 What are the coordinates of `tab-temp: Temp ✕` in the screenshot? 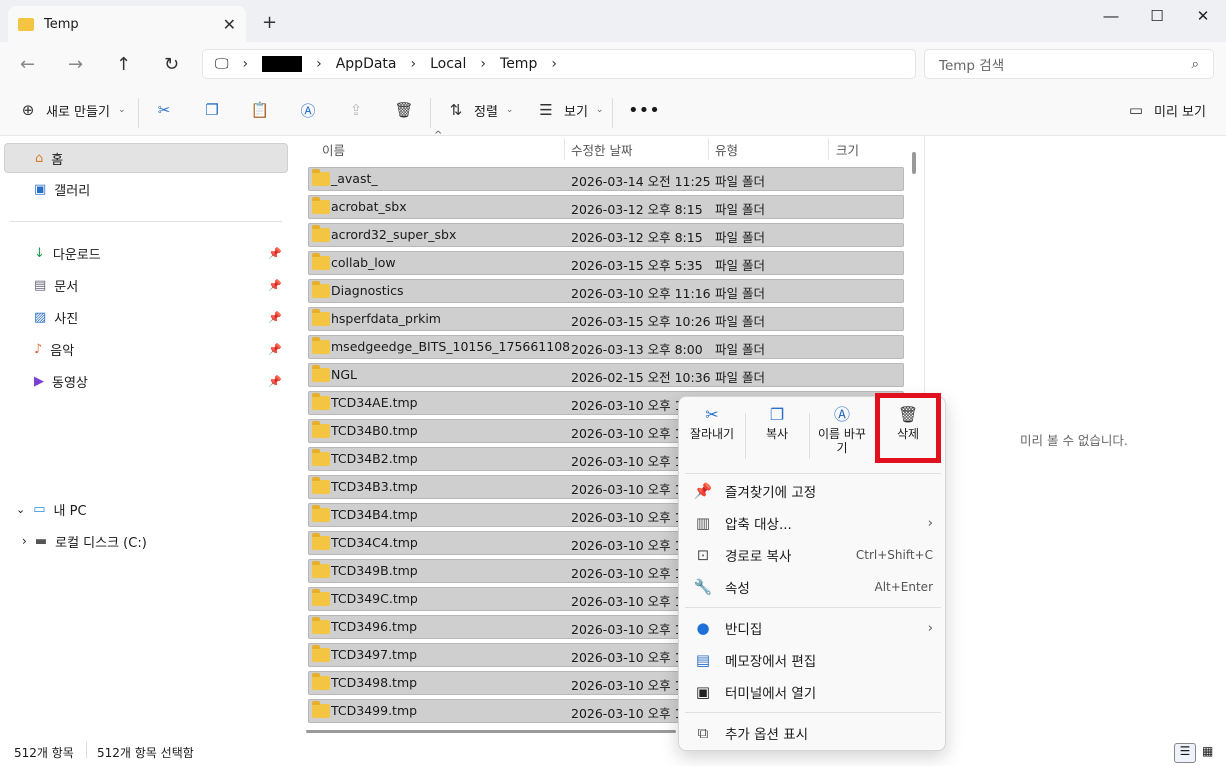 It's located at (127, 24).